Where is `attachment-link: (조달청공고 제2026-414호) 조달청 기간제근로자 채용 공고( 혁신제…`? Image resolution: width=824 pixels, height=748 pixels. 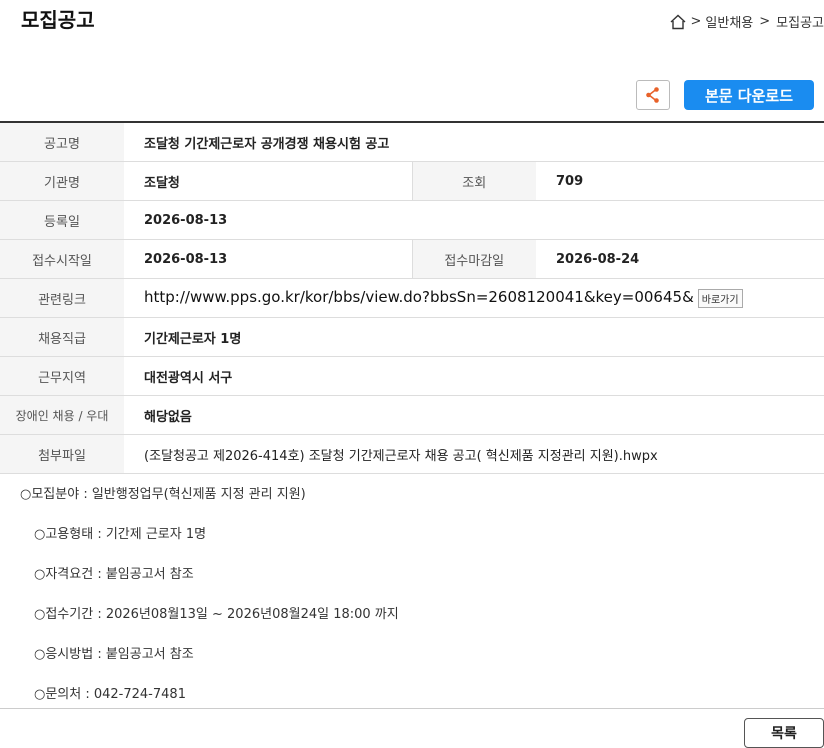 attachment-link: (조달청공고 제2026-414호) 조달청 기간제근로자 채용 공고( 혁신제… is located at coordinates (474, 454).